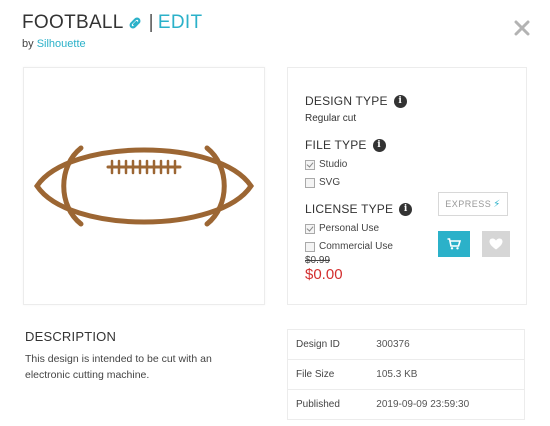  What do you see at coordinates (336, 145) in the screenshot?
I see `file-type-label: FILE TYPE` at bounding box center [336, 145].